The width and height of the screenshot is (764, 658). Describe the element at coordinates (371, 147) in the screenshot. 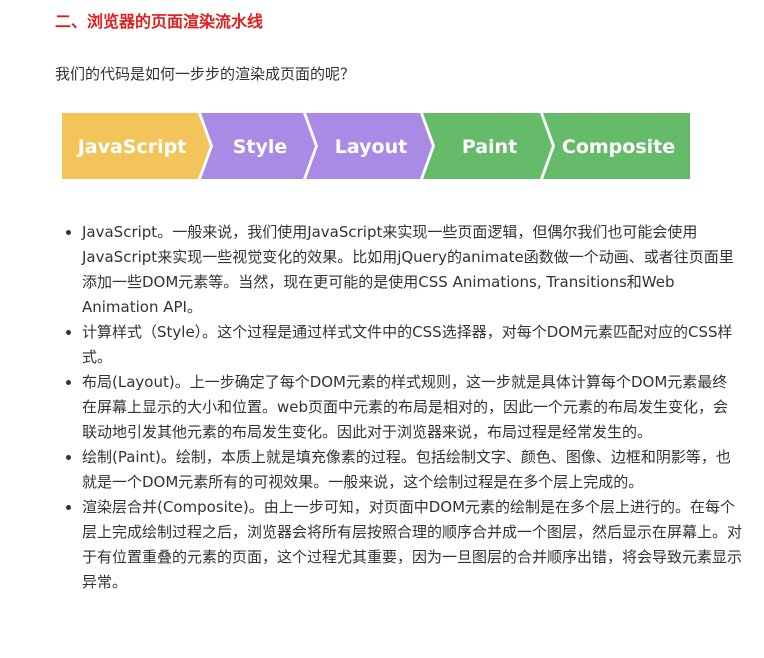

I see `pipeline-label-layout: Layout` at that location.